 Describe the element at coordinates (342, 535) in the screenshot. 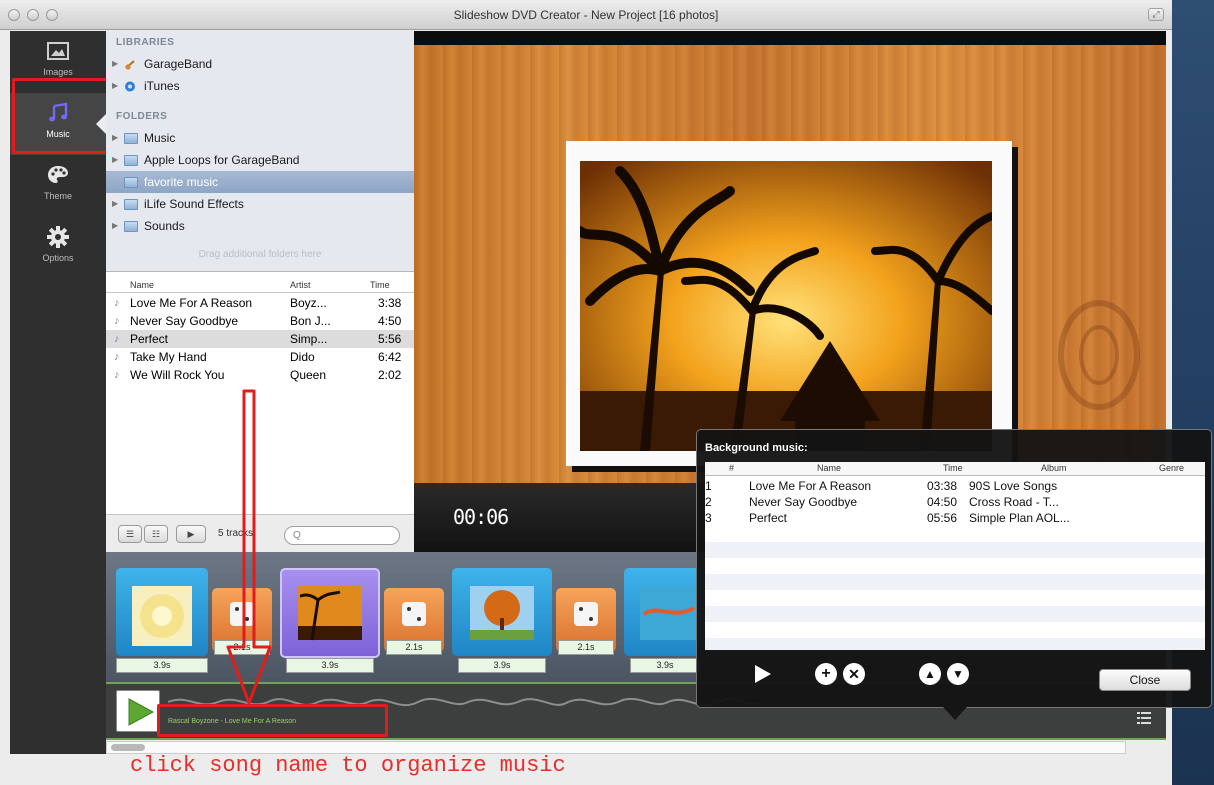

I see `search-input: Q` at that location.